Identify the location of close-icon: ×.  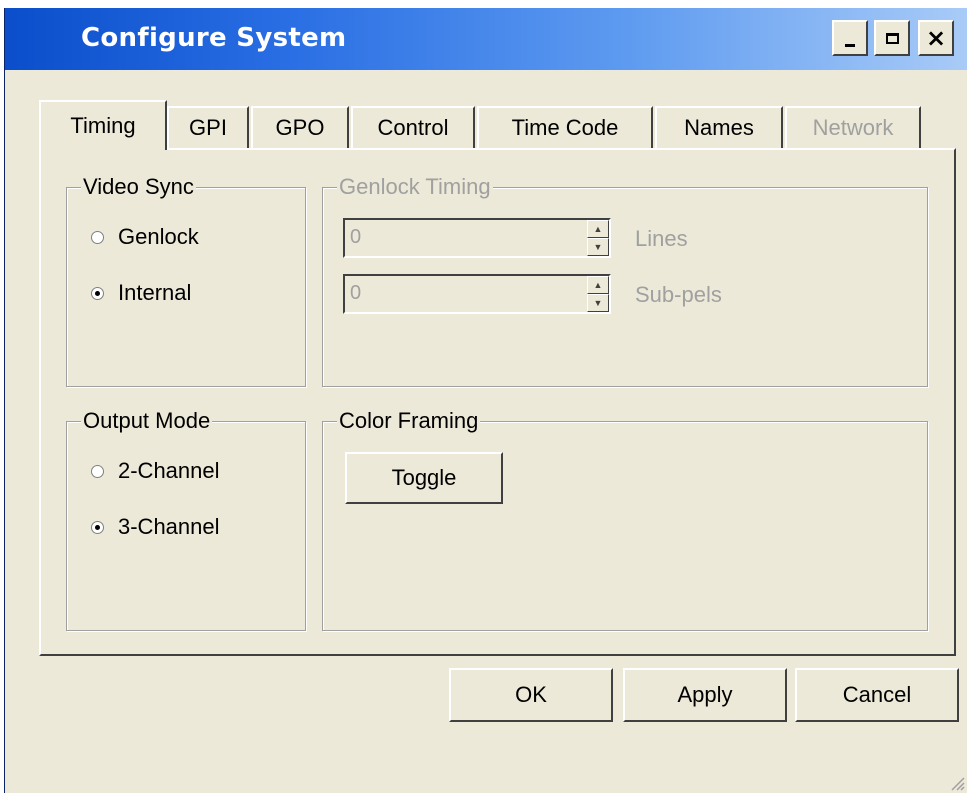
(936, 38).